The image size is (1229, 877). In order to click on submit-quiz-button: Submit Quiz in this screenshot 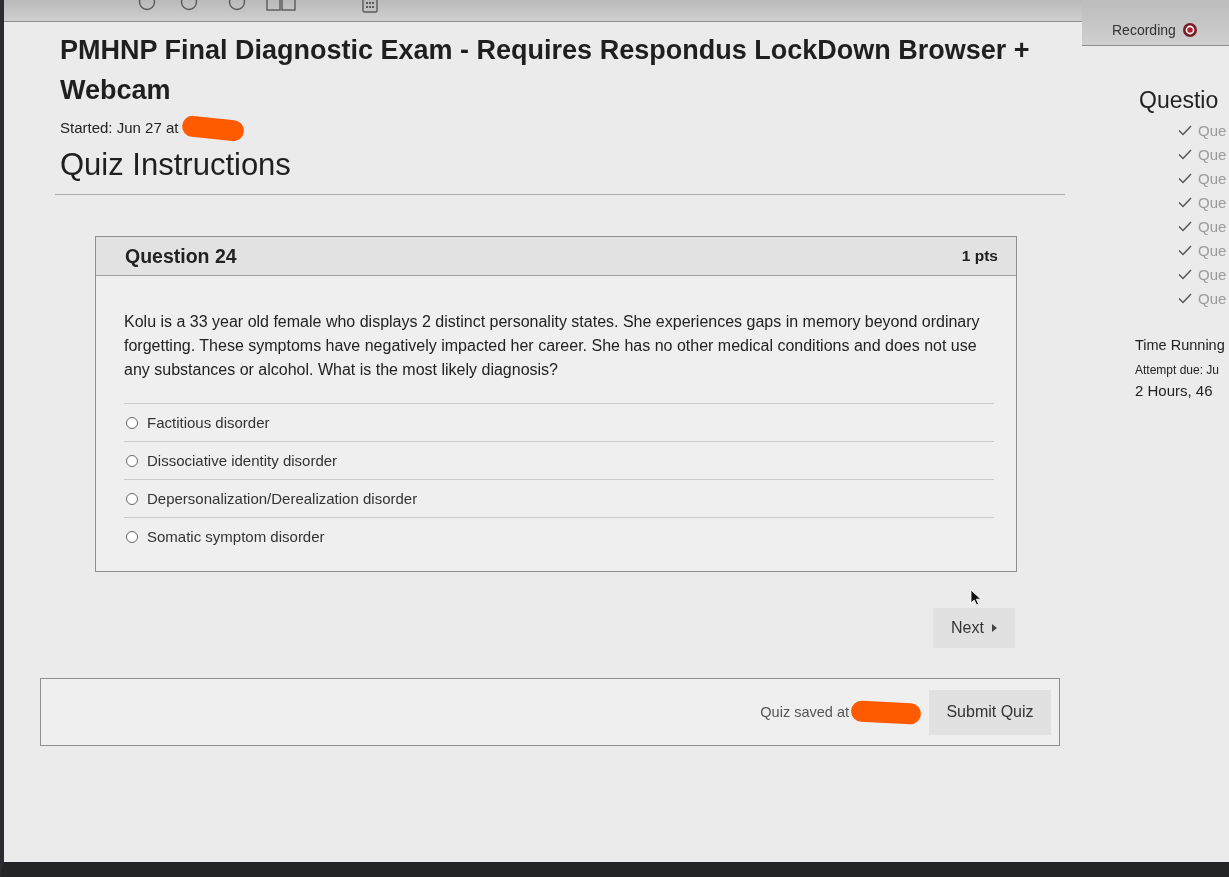, I will do `click(990, 712)`.